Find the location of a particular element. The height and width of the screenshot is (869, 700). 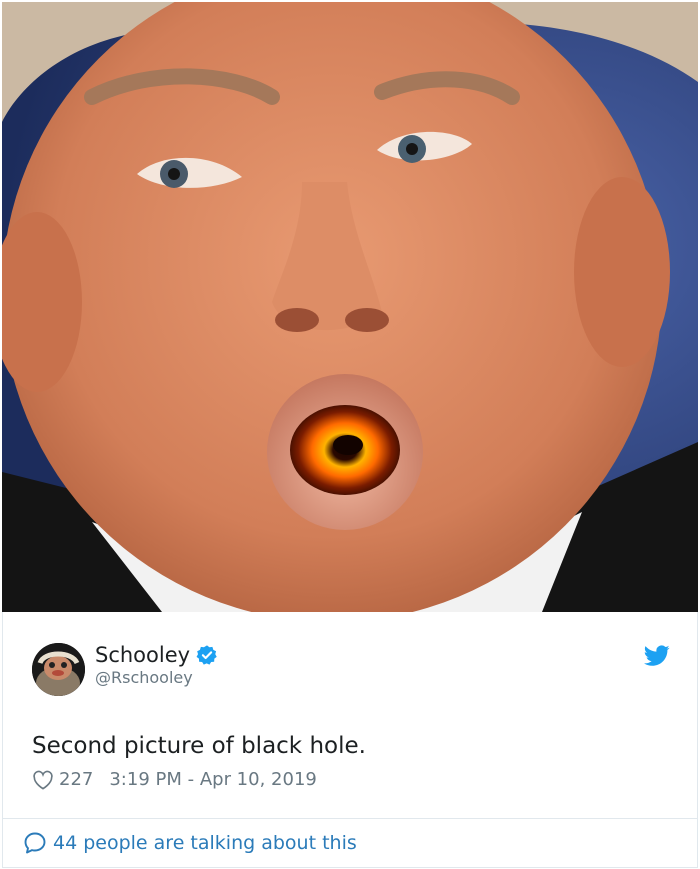

verified-badge-icon is located at coordinates (207, 655).